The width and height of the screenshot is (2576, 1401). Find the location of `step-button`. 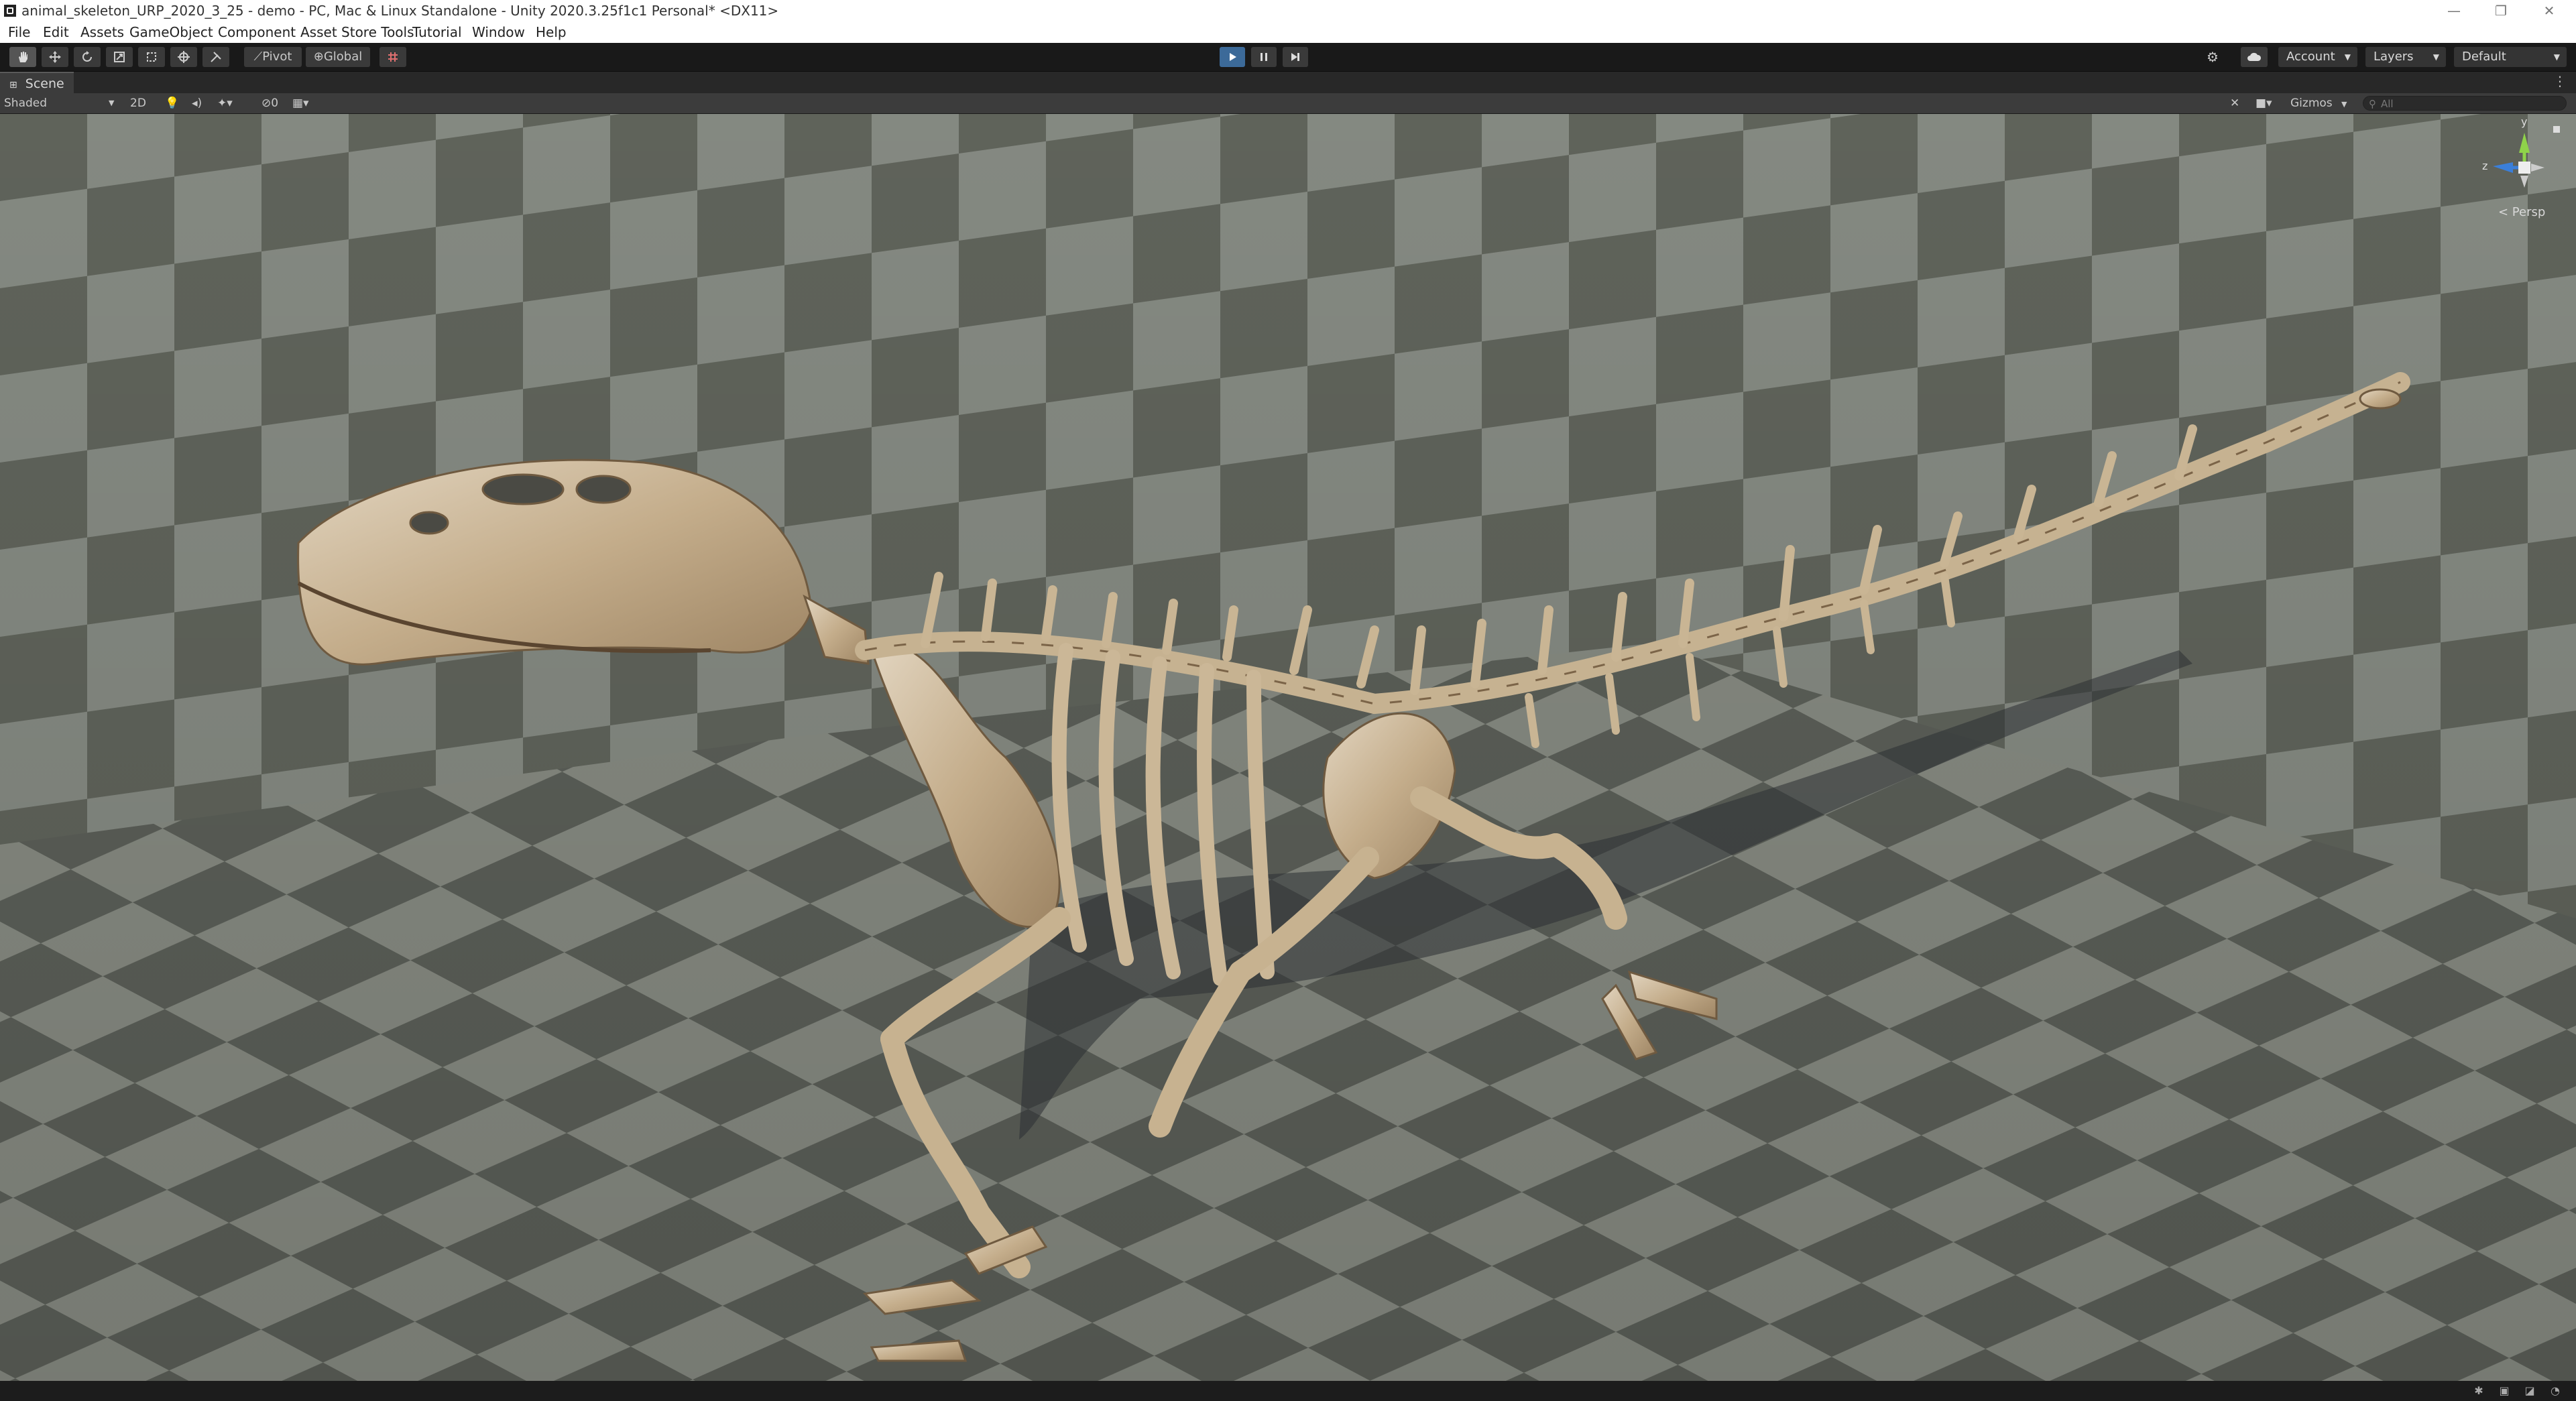

step-button is located at coordinates (1295, 57).